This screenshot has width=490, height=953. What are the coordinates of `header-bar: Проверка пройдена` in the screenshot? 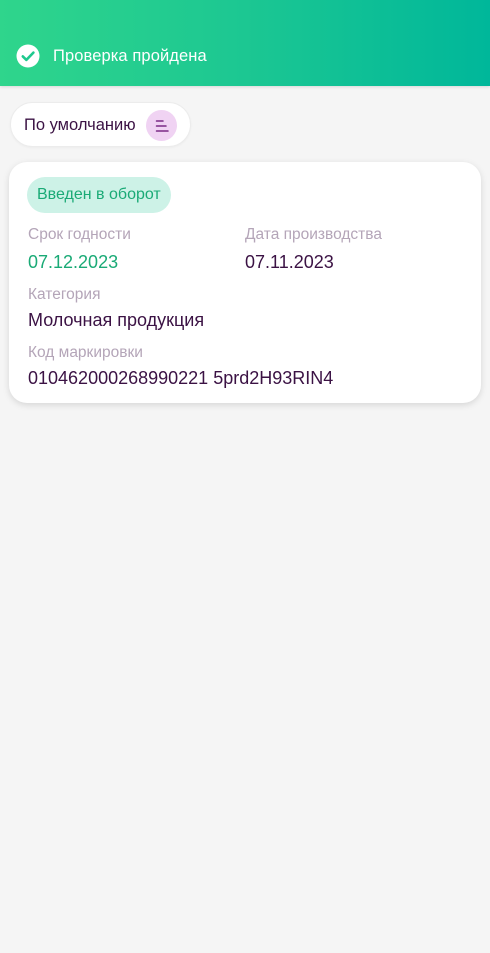 It's located at (245, 43).